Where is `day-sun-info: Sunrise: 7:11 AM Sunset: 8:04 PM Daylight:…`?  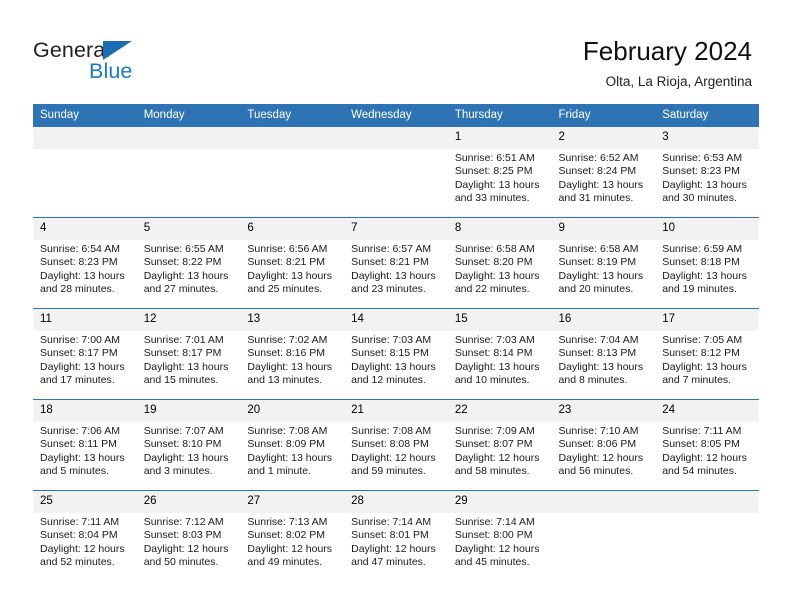 day-sun-info: Sunrise: 7:11 AM Sunset: 8:04 PM Daylight:… is located at coordinates (85, 541).